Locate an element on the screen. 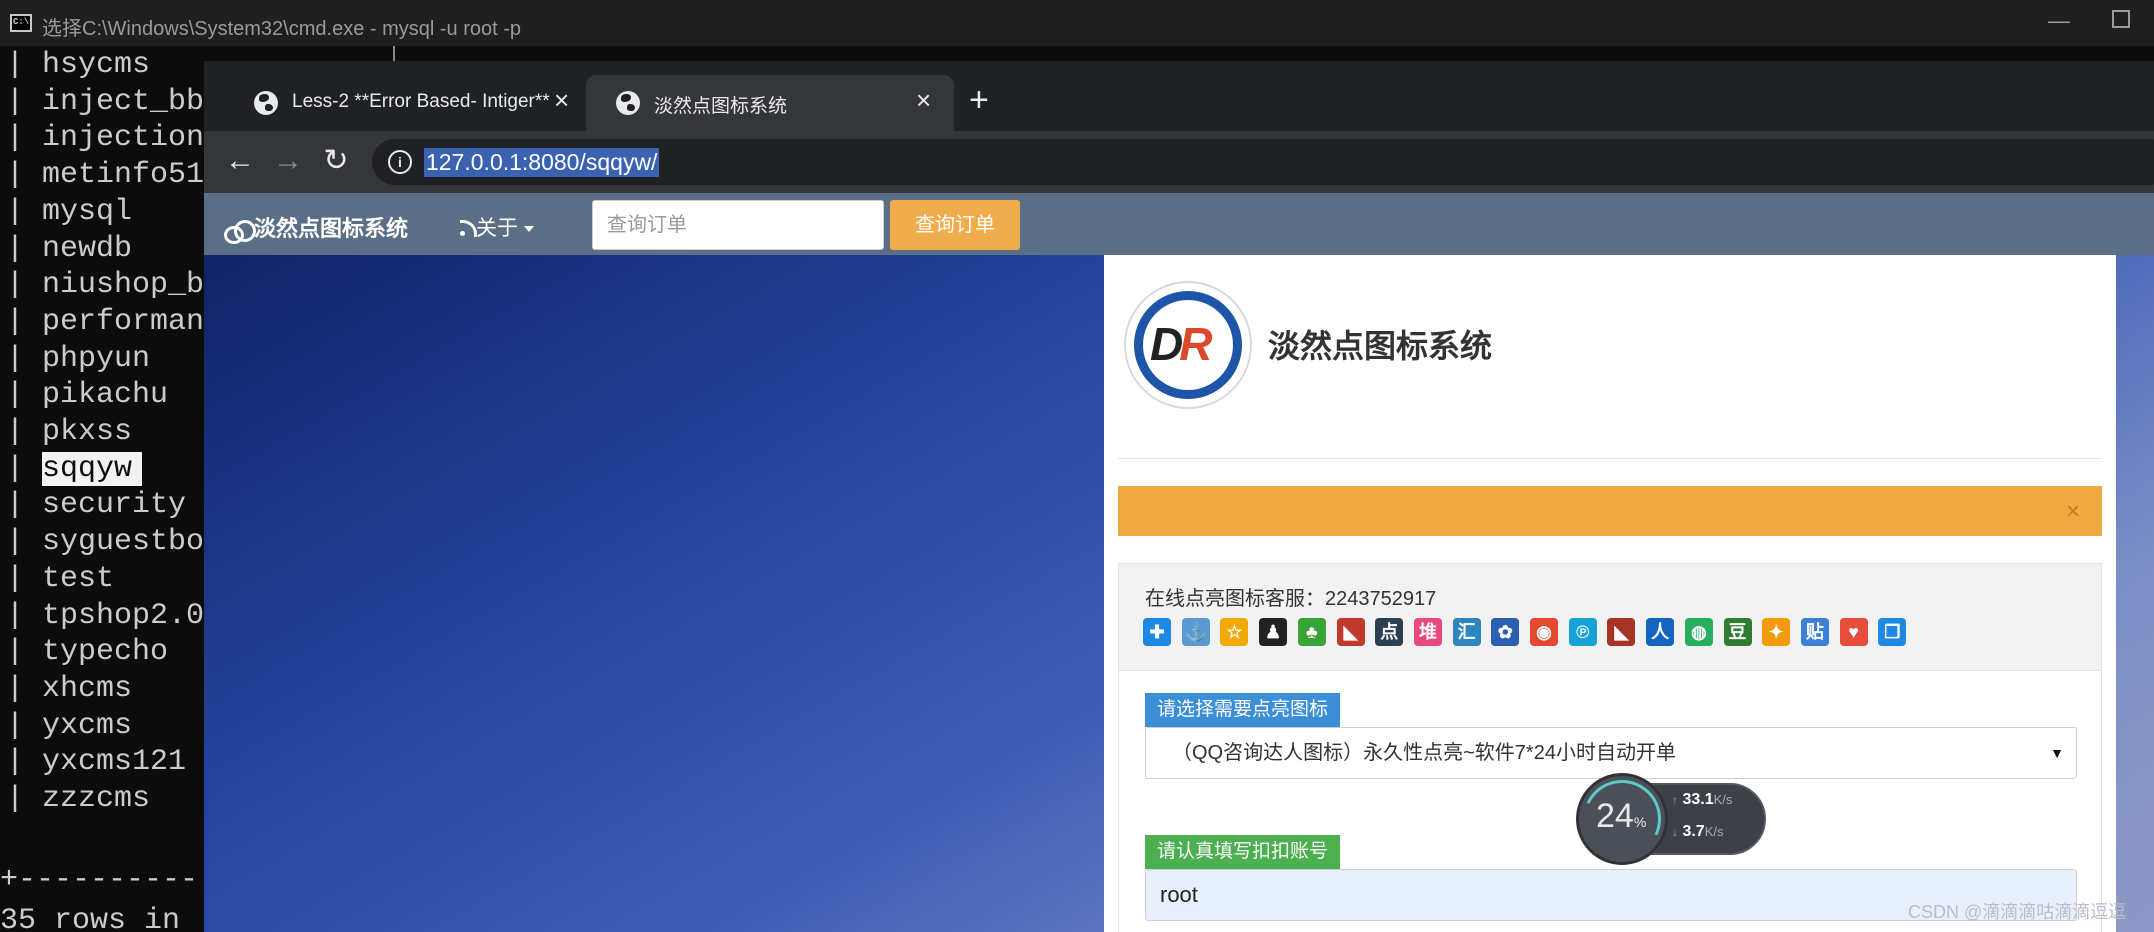 Image resolution: width=2154 pixels, height=932 pixels. forward-arrow-icon: → is located at coordinates (288, 161).